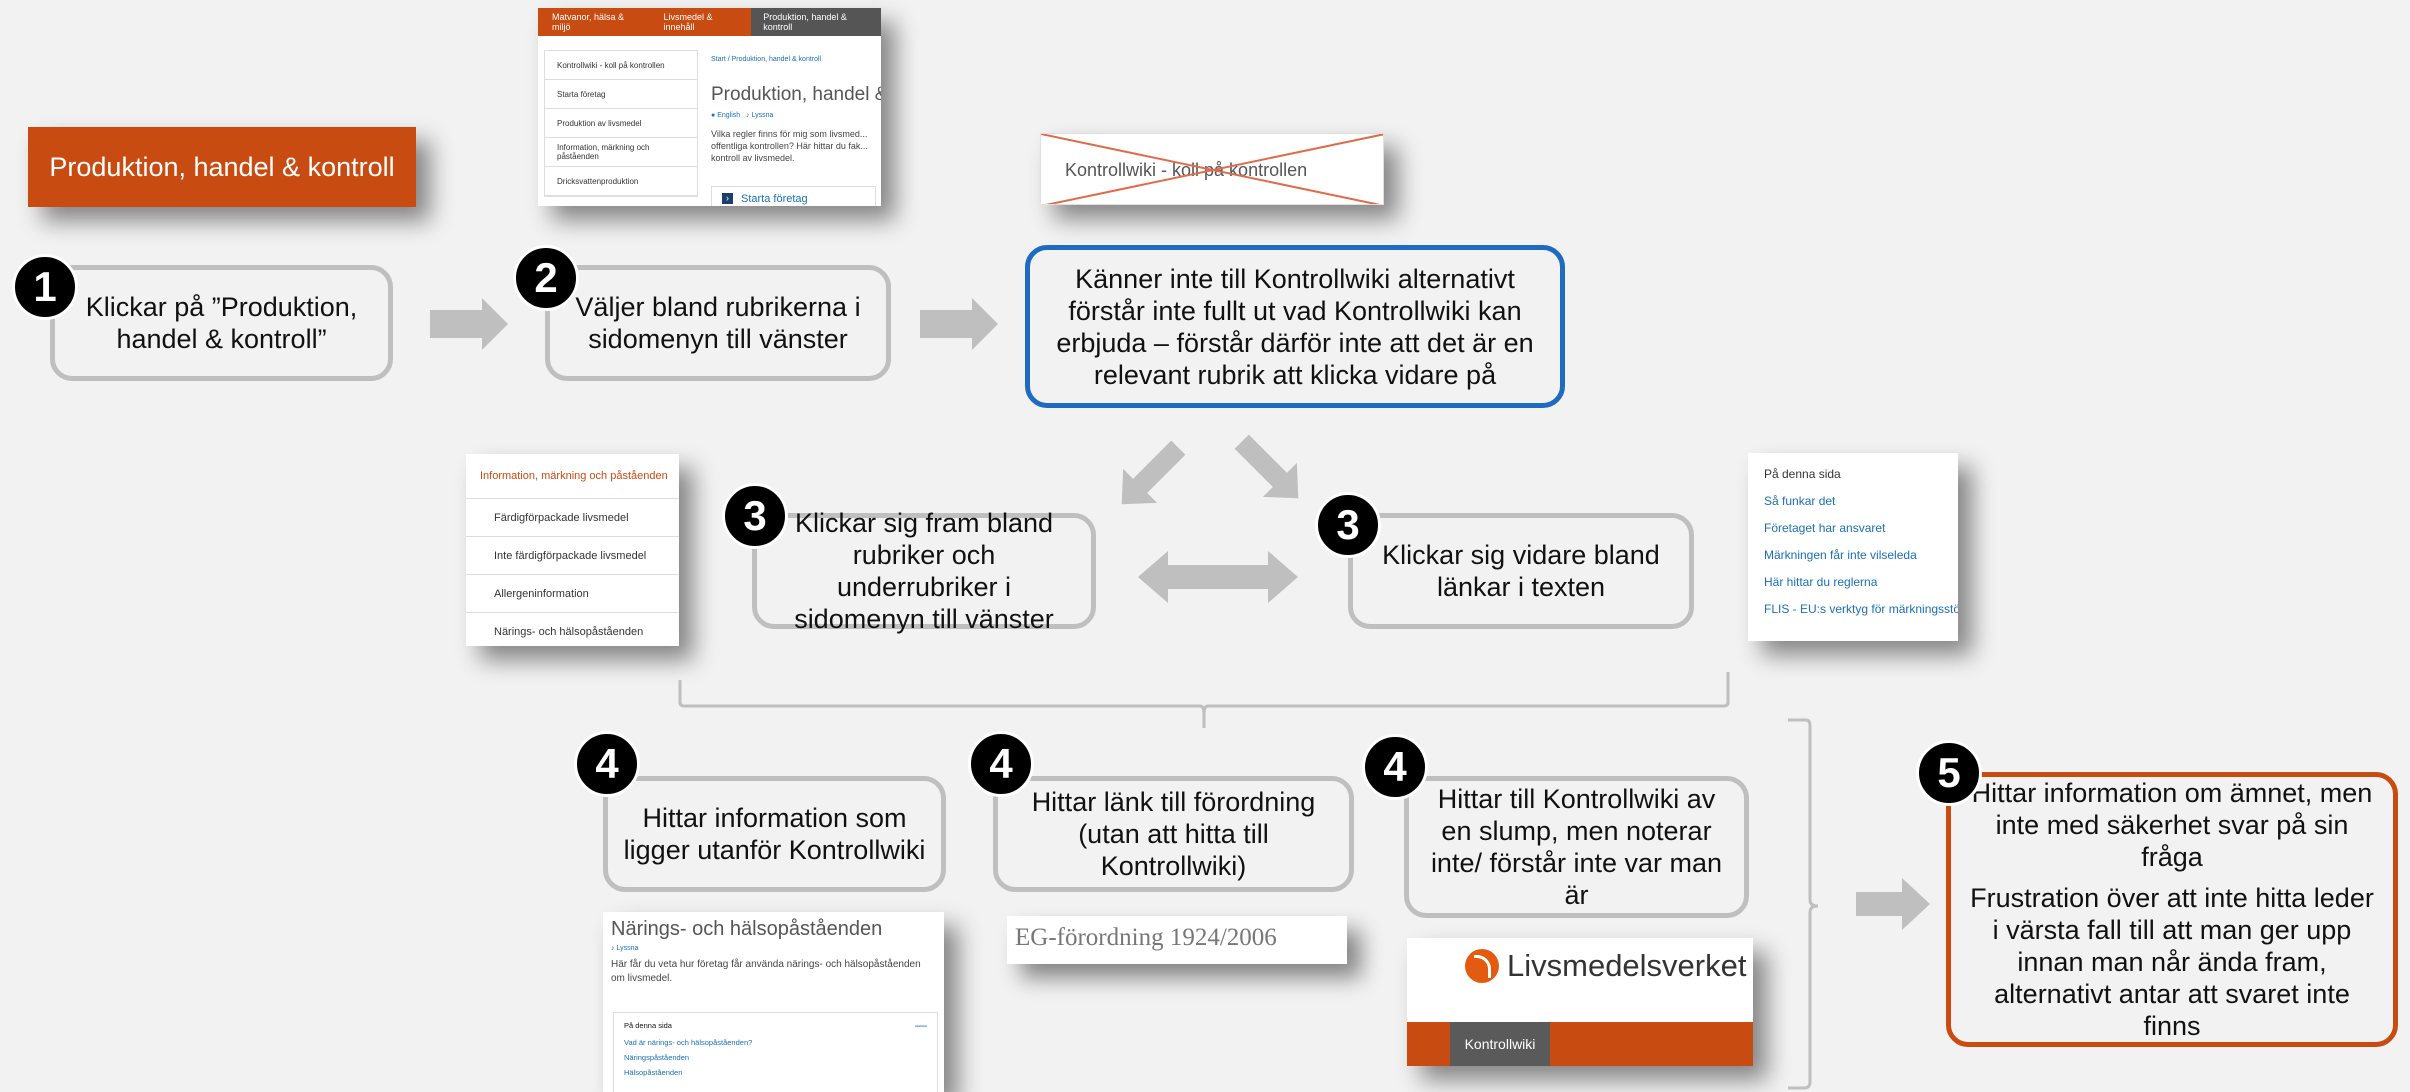  What do you see at coordinates (1266, 466) in the screenshot?
I see `arrow-down-right-icon` at bounding box center [1266, 466].